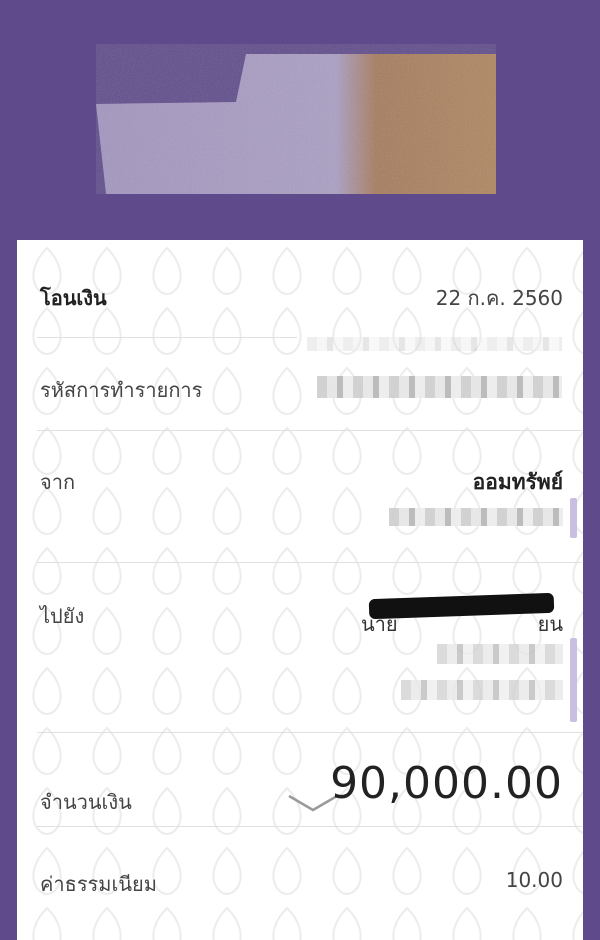 Image resolution: width=600 pixels, height=940 pixels. I want to click on to-label: ไปยัง, so click(62, 616).